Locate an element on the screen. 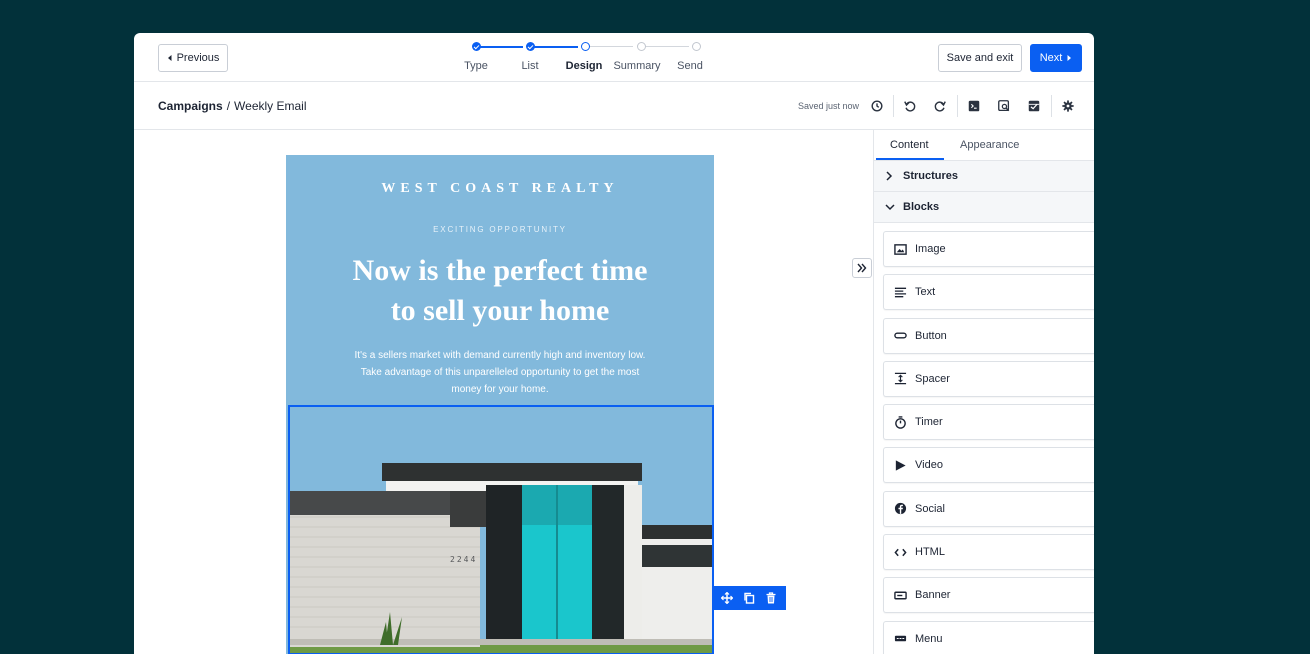 The height and width of the screenshot is (654, 1310). block-item-label: Spacer is located at coordinates (932, 378).